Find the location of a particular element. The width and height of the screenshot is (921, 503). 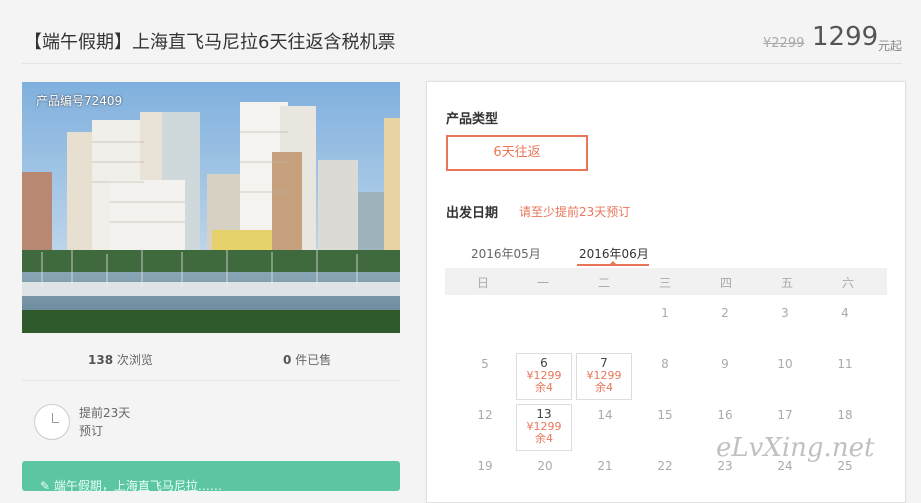

calendar-day: 12 is located at coordinates (485, 415).